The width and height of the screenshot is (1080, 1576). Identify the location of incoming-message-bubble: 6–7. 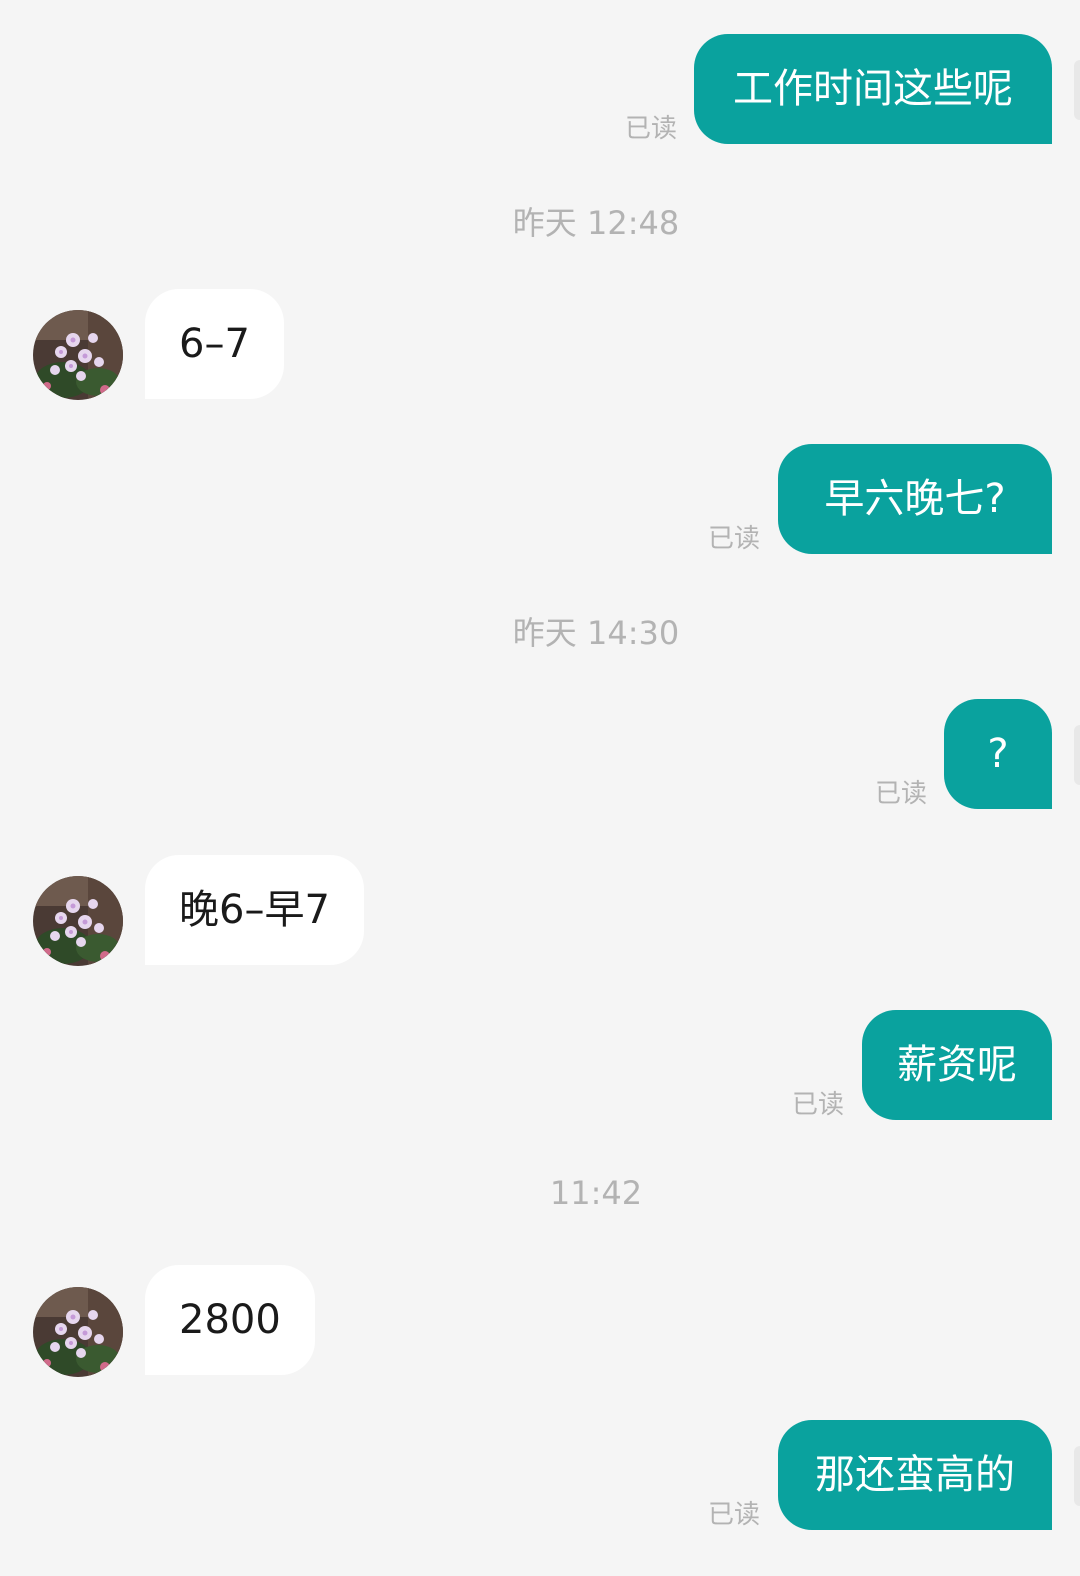
(214, 344).